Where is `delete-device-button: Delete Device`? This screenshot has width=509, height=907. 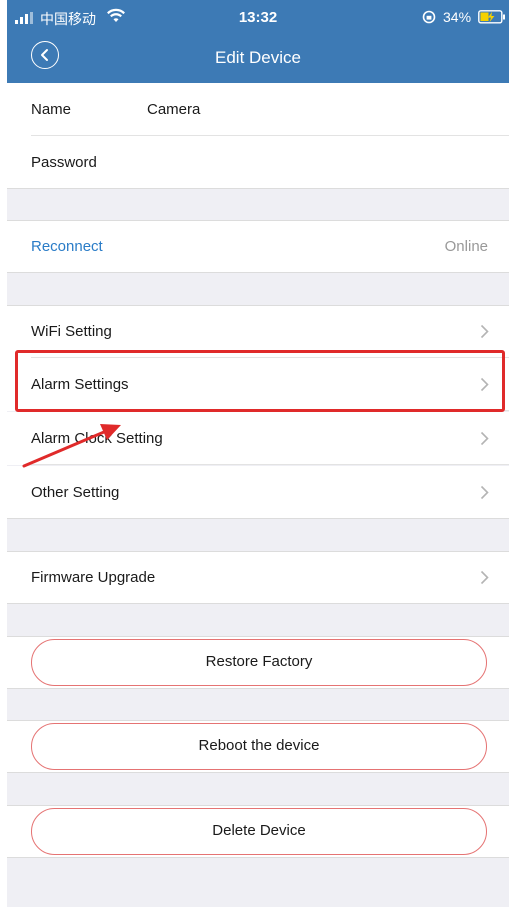 delete-device-button: Delete Device is located at coordinates (259, 831).